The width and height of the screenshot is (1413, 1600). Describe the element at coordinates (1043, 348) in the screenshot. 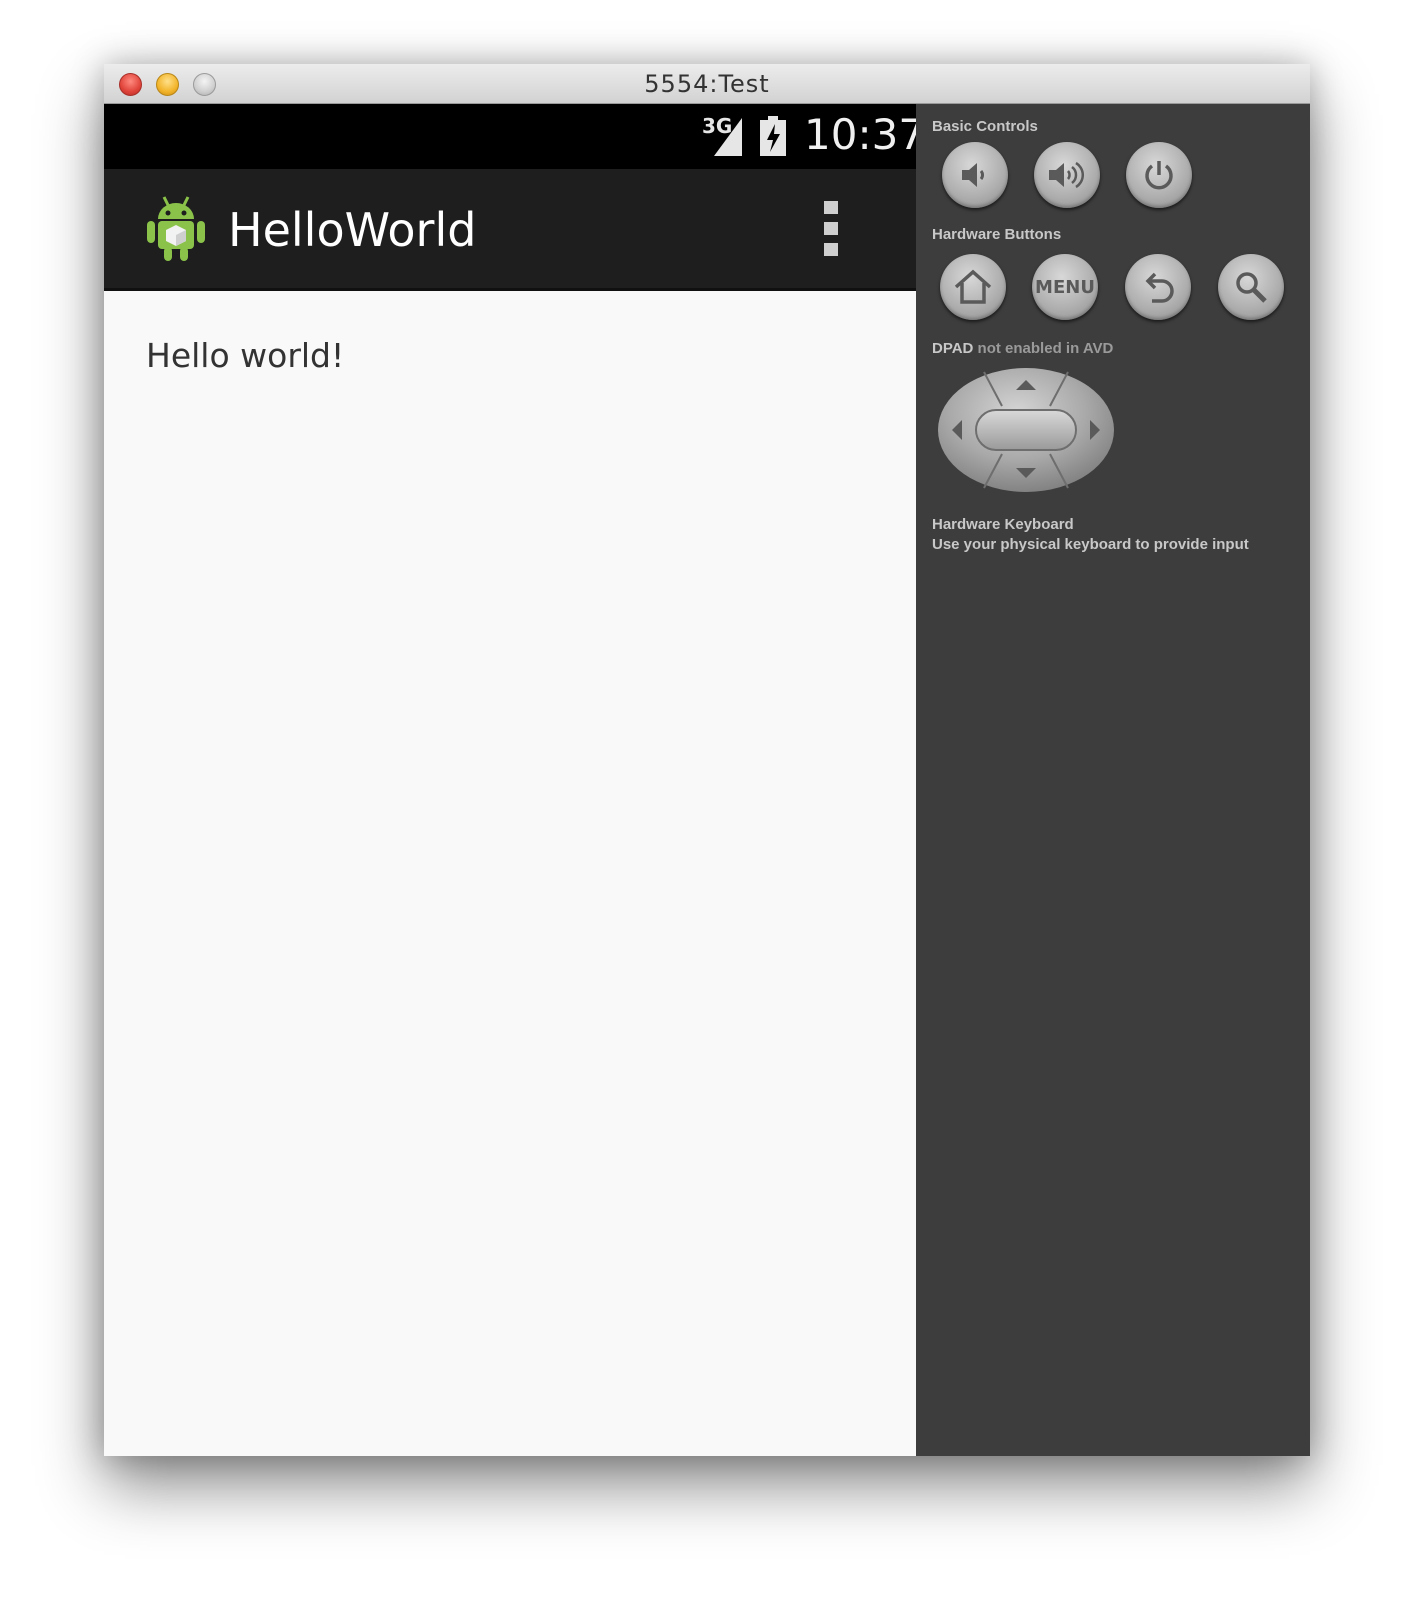

I see `dpad-label-rest: not enabled in AVD` at that location.